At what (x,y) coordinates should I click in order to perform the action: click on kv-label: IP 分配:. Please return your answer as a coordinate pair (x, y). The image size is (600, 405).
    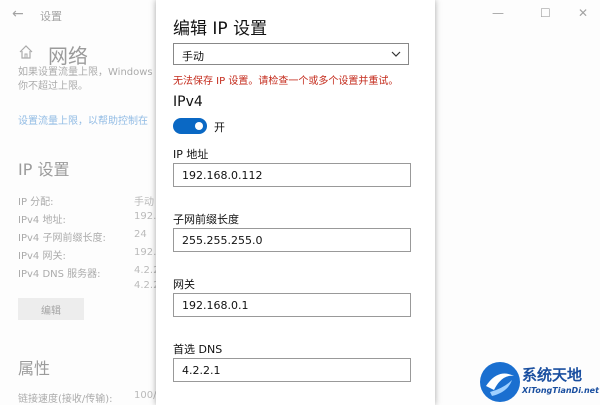
    Looking at the image, I should click on (36, 202).